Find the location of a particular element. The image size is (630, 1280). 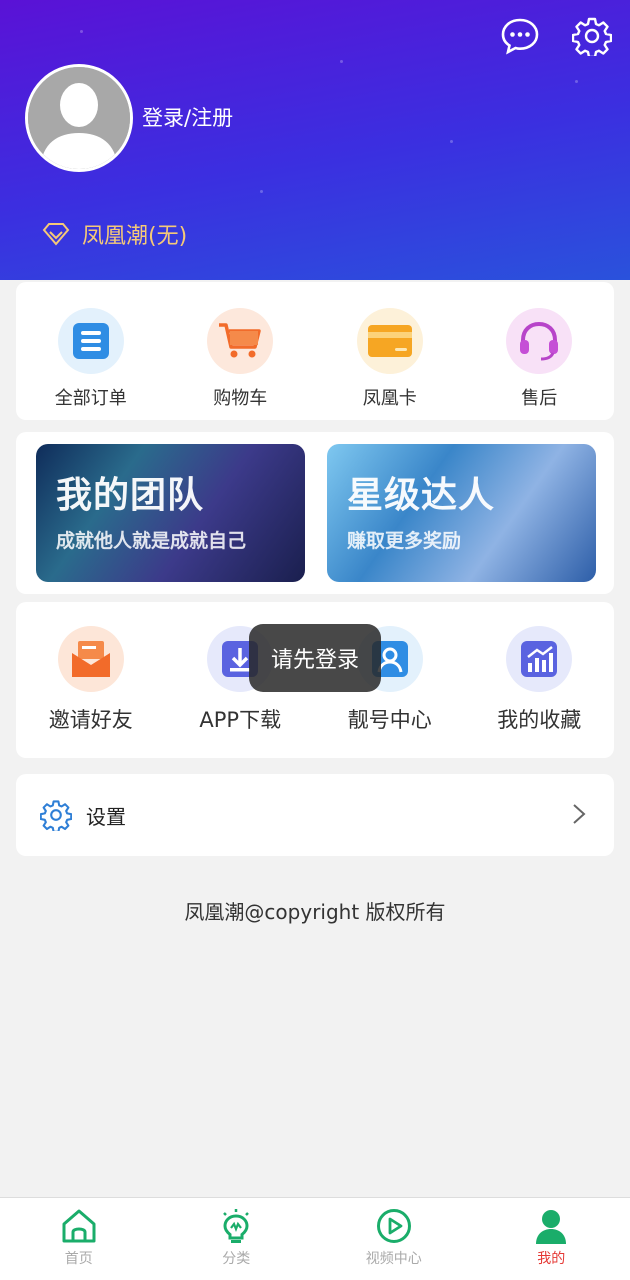

all-orders-label: 全部订单 is located at coordinates (90, 398).